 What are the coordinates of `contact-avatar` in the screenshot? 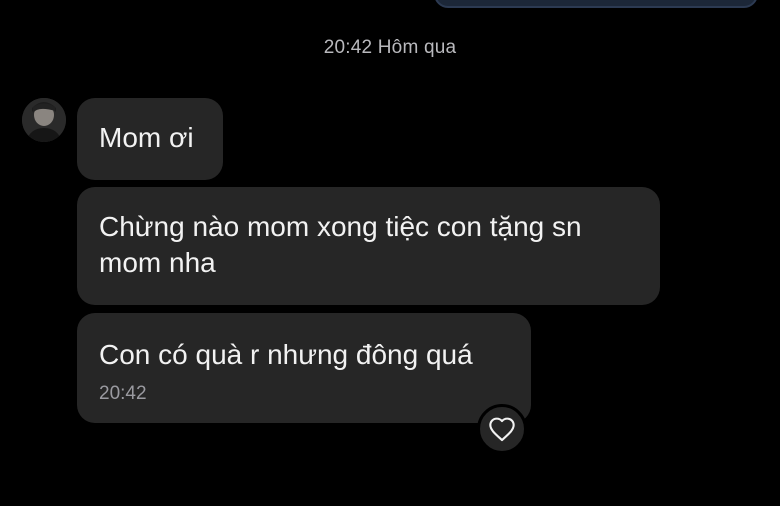 It's located at (44, 120).